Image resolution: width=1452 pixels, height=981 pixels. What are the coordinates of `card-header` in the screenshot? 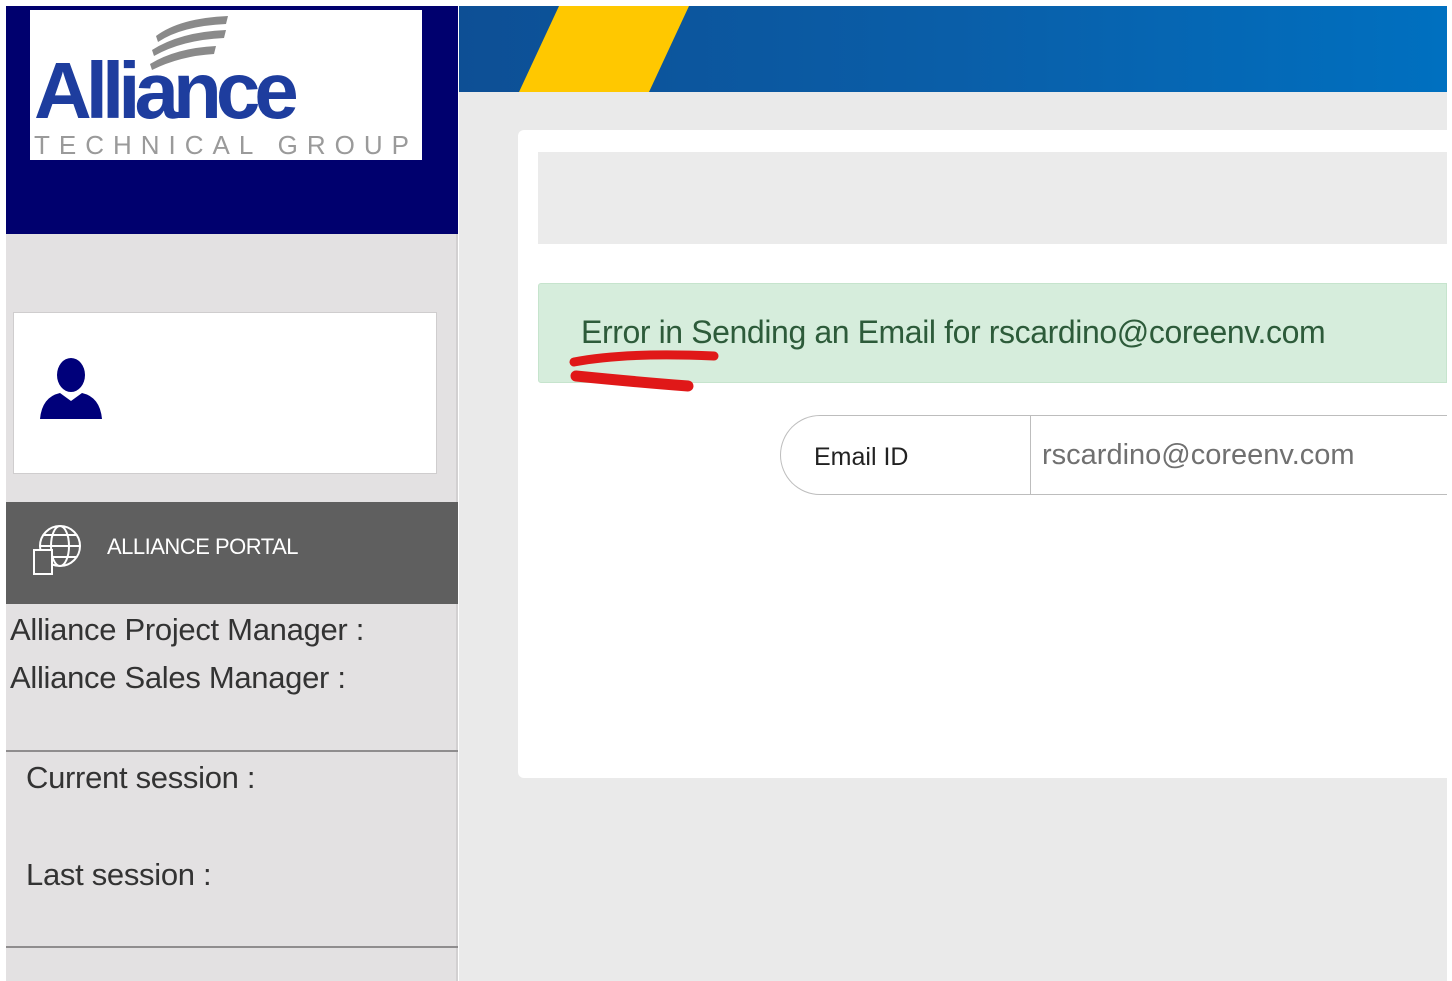 It's located at (992, 198).